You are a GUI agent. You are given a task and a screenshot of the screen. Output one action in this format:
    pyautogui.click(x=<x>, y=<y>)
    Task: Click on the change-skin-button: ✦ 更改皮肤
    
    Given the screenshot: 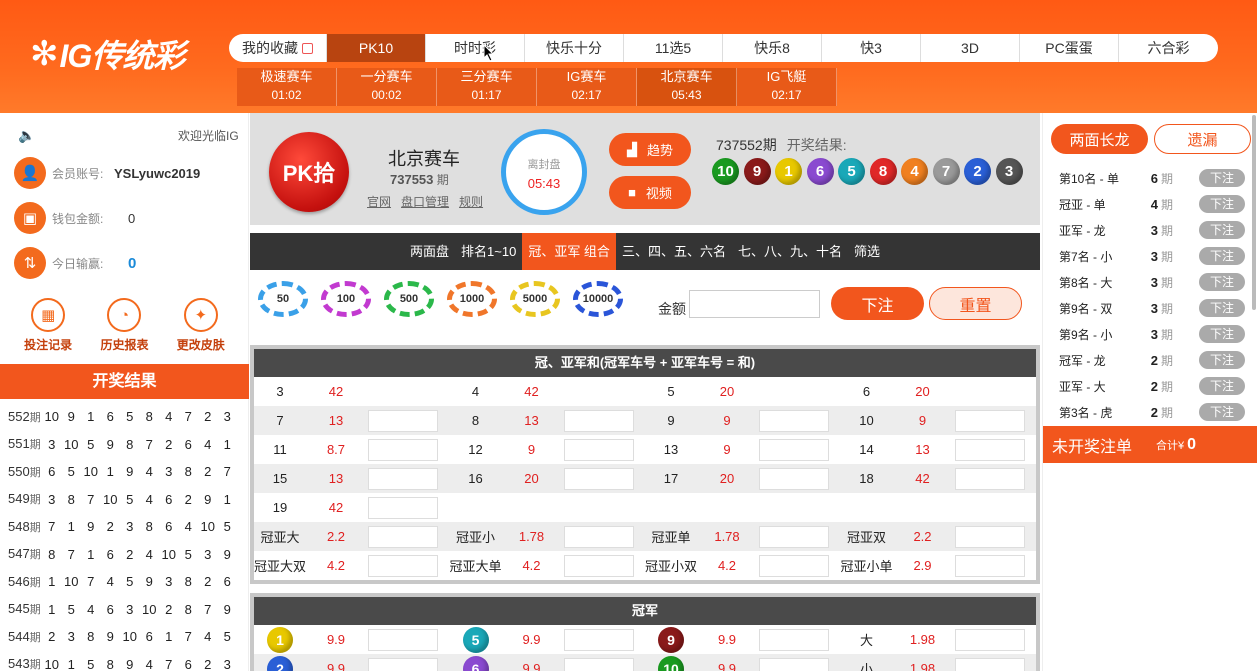 What is the action you would take?
    pyautogui.click(x=201, y=325)
    